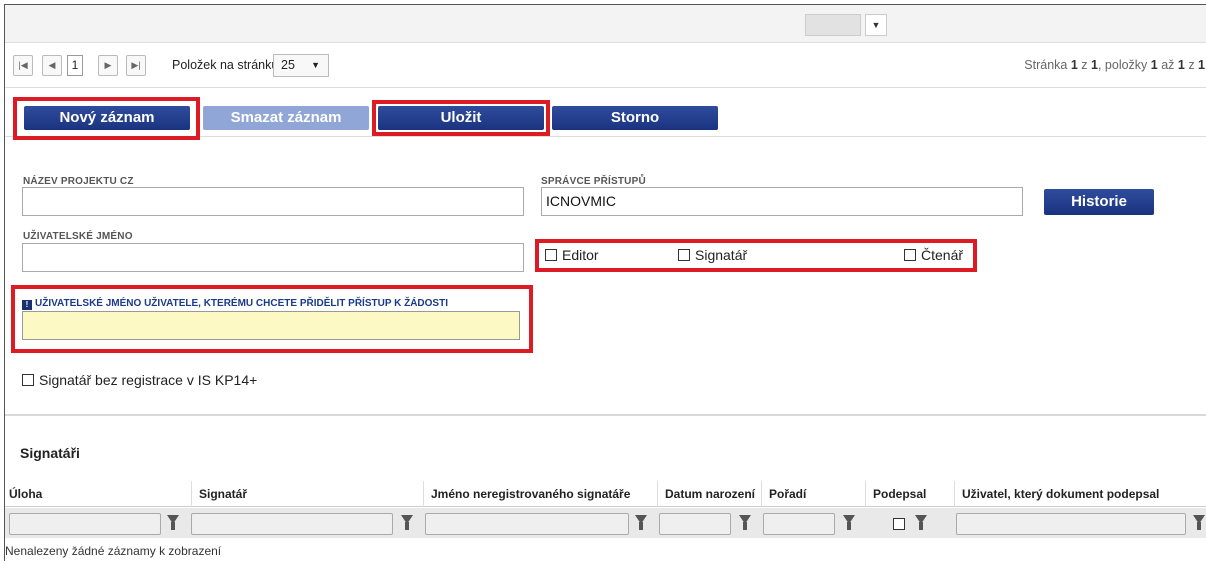 Image resolution: width=1206 pixels, height=561 pixels. What do you see at coordinates (286, 118) in the screenshot?
I see `delete-record-button: Smazat záznam` at bounding box center [286, 118].